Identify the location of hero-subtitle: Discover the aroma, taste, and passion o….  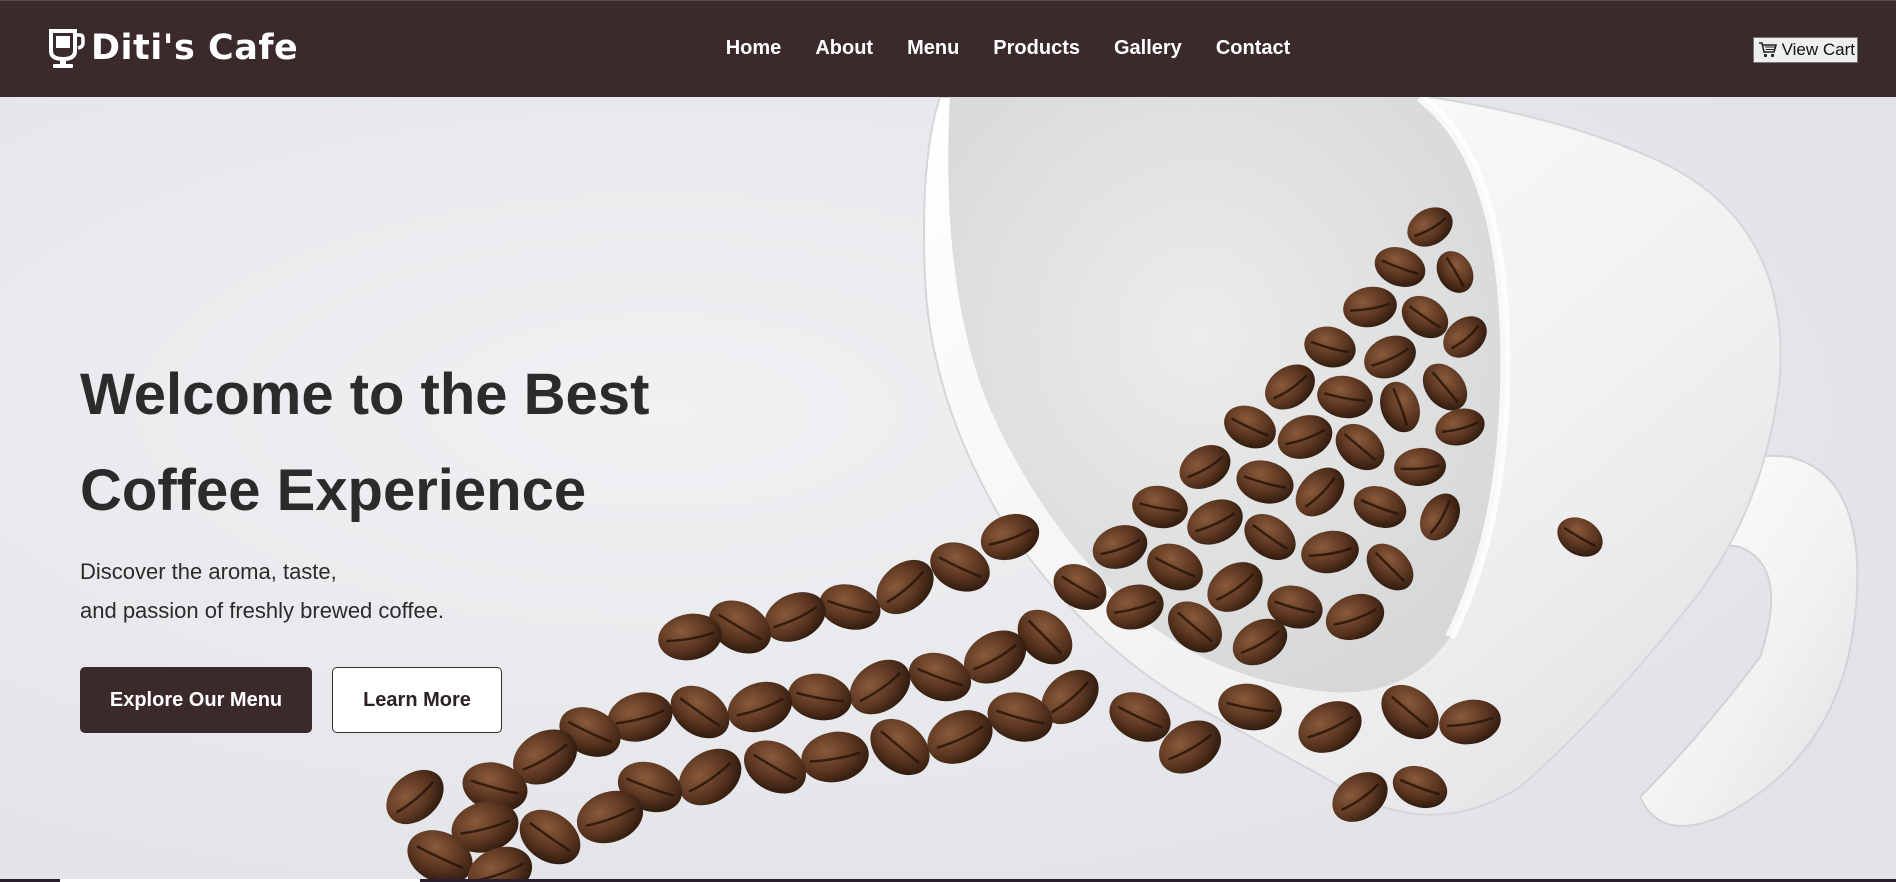
(262, 591).